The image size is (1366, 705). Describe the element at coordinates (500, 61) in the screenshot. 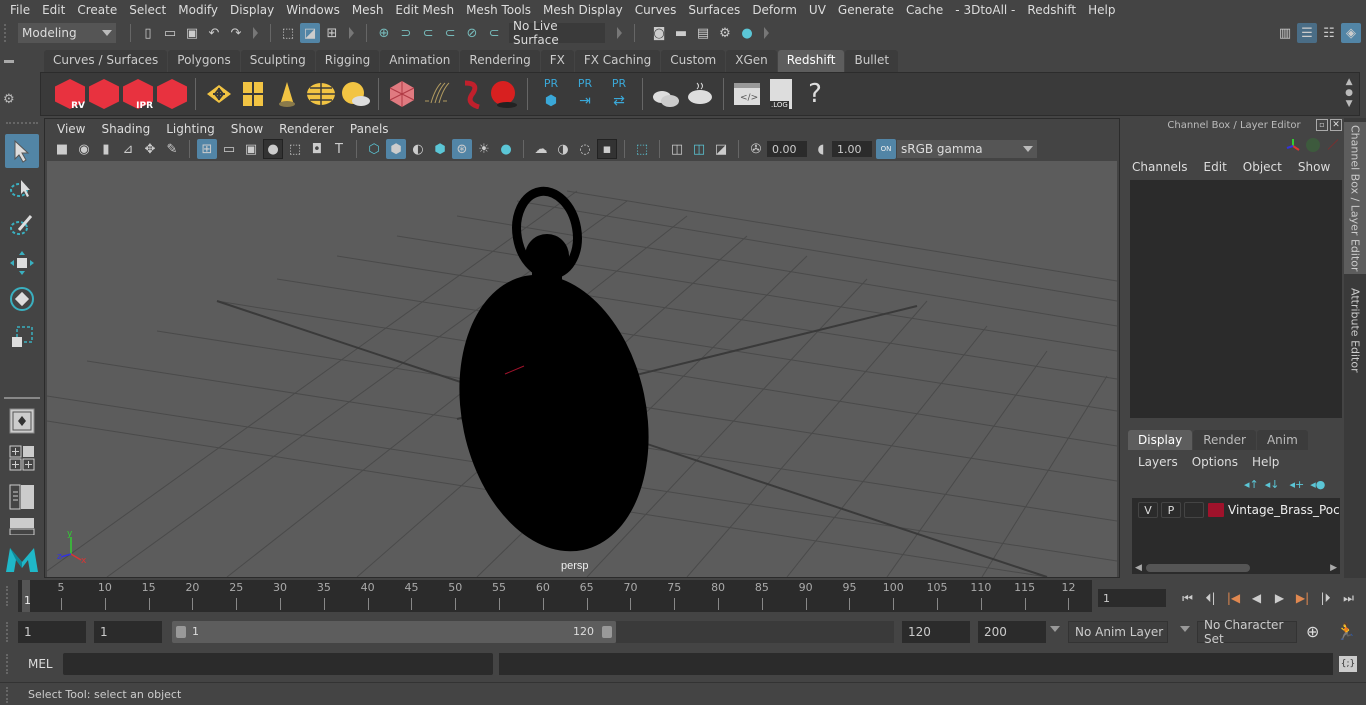

I see `shelf-tab-rendering: Rendering` at that location.